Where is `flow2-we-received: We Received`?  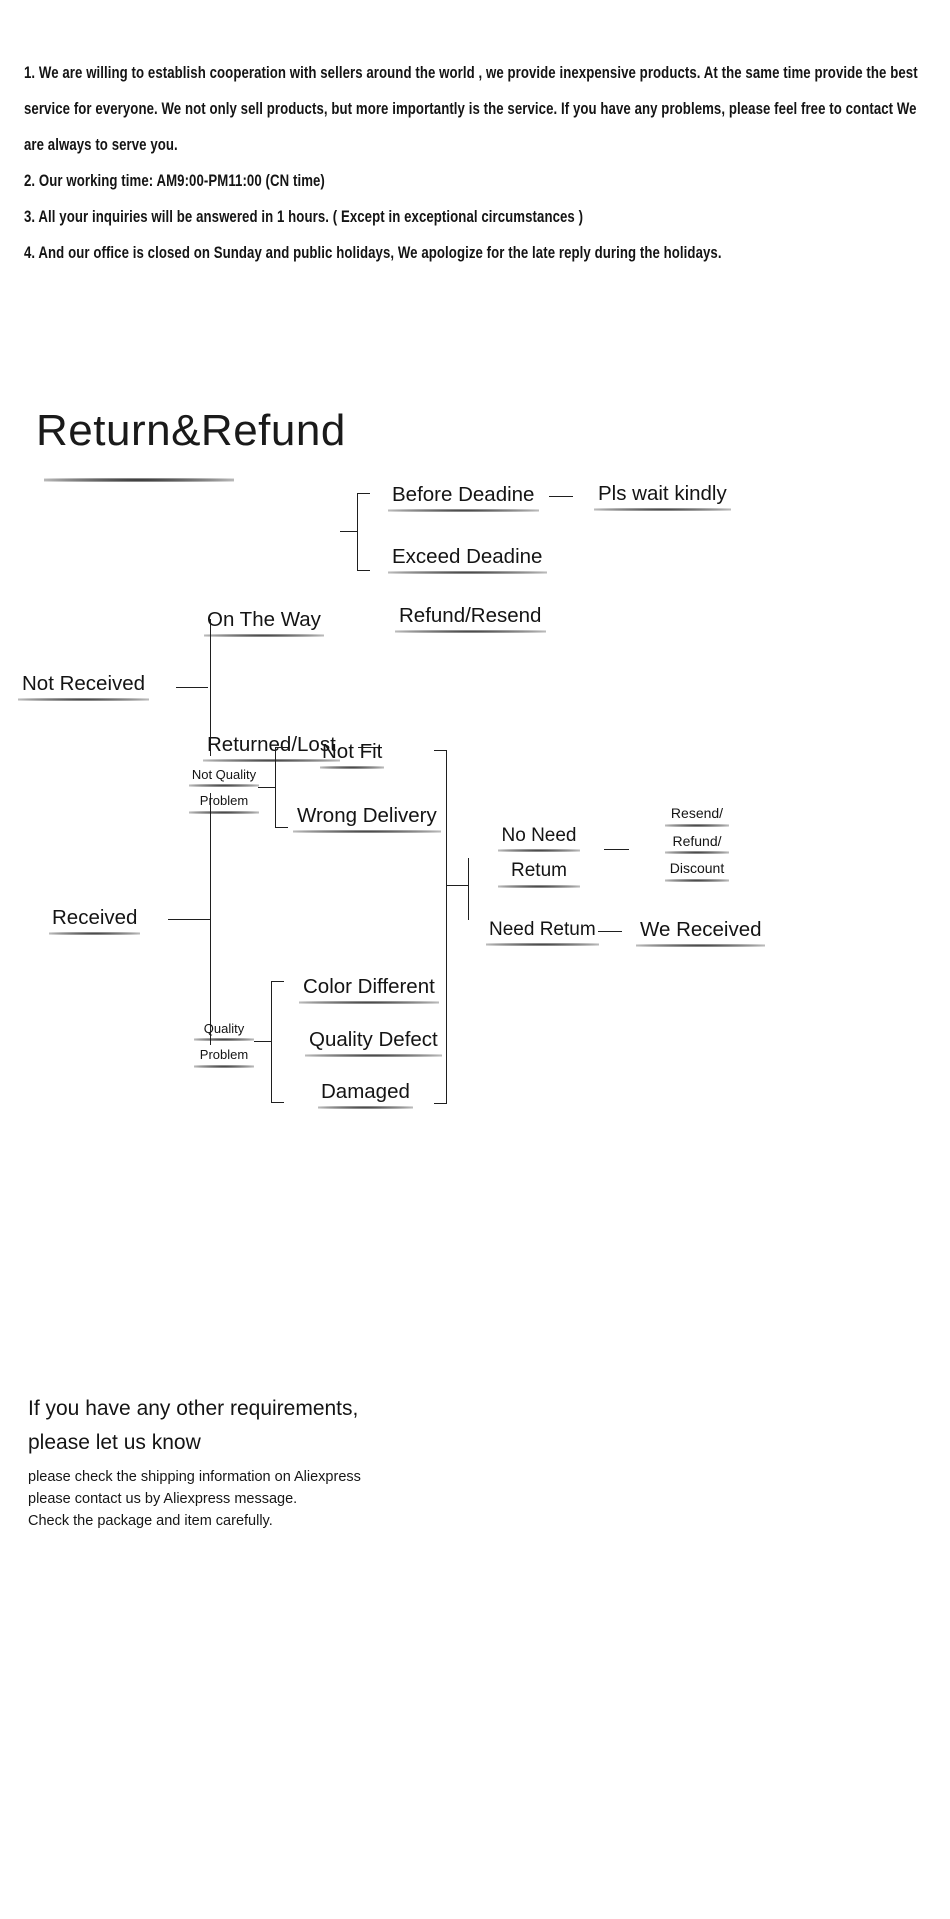
flow2-we-received: We Received is located at coordinates (700, 933).